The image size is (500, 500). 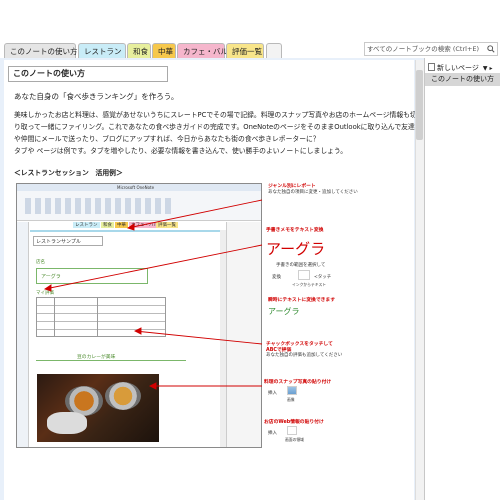 I want to click on arrow-to-tabs, so click(x=195, y=214).